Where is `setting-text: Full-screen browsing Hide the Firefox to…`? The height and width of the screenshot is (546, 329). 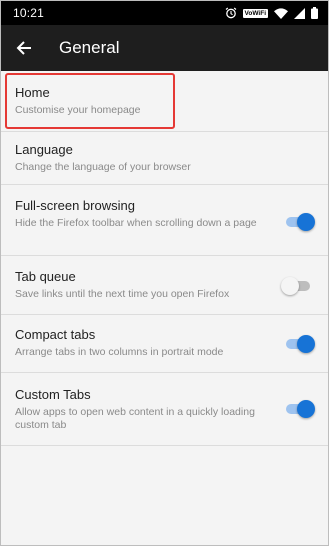
setting-text: Full-screen browsing Hide the Firefox to… is located at coordinates (164, 214).